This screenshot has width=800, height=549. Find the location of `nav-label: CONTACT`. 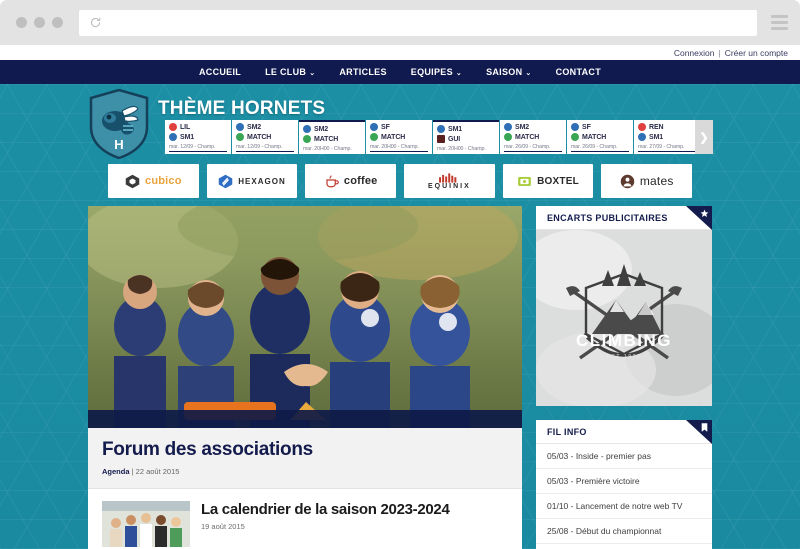

nav-label: CONTACT is located at coordinates (578, 72).